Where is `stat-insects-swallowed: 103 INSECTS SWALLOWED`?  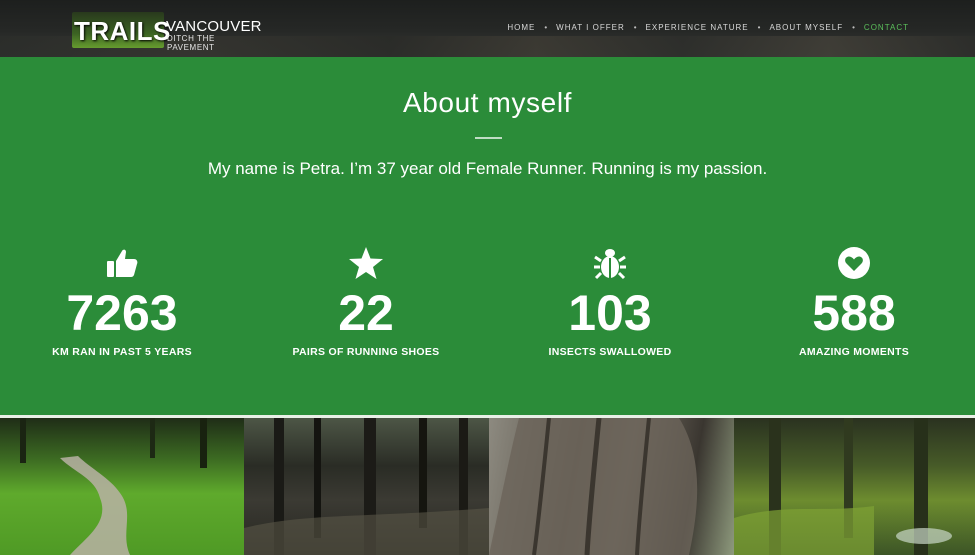 stat-insects-swallowed: 103 INSECTS SWALLOWED is located at coordinates (610, 301).